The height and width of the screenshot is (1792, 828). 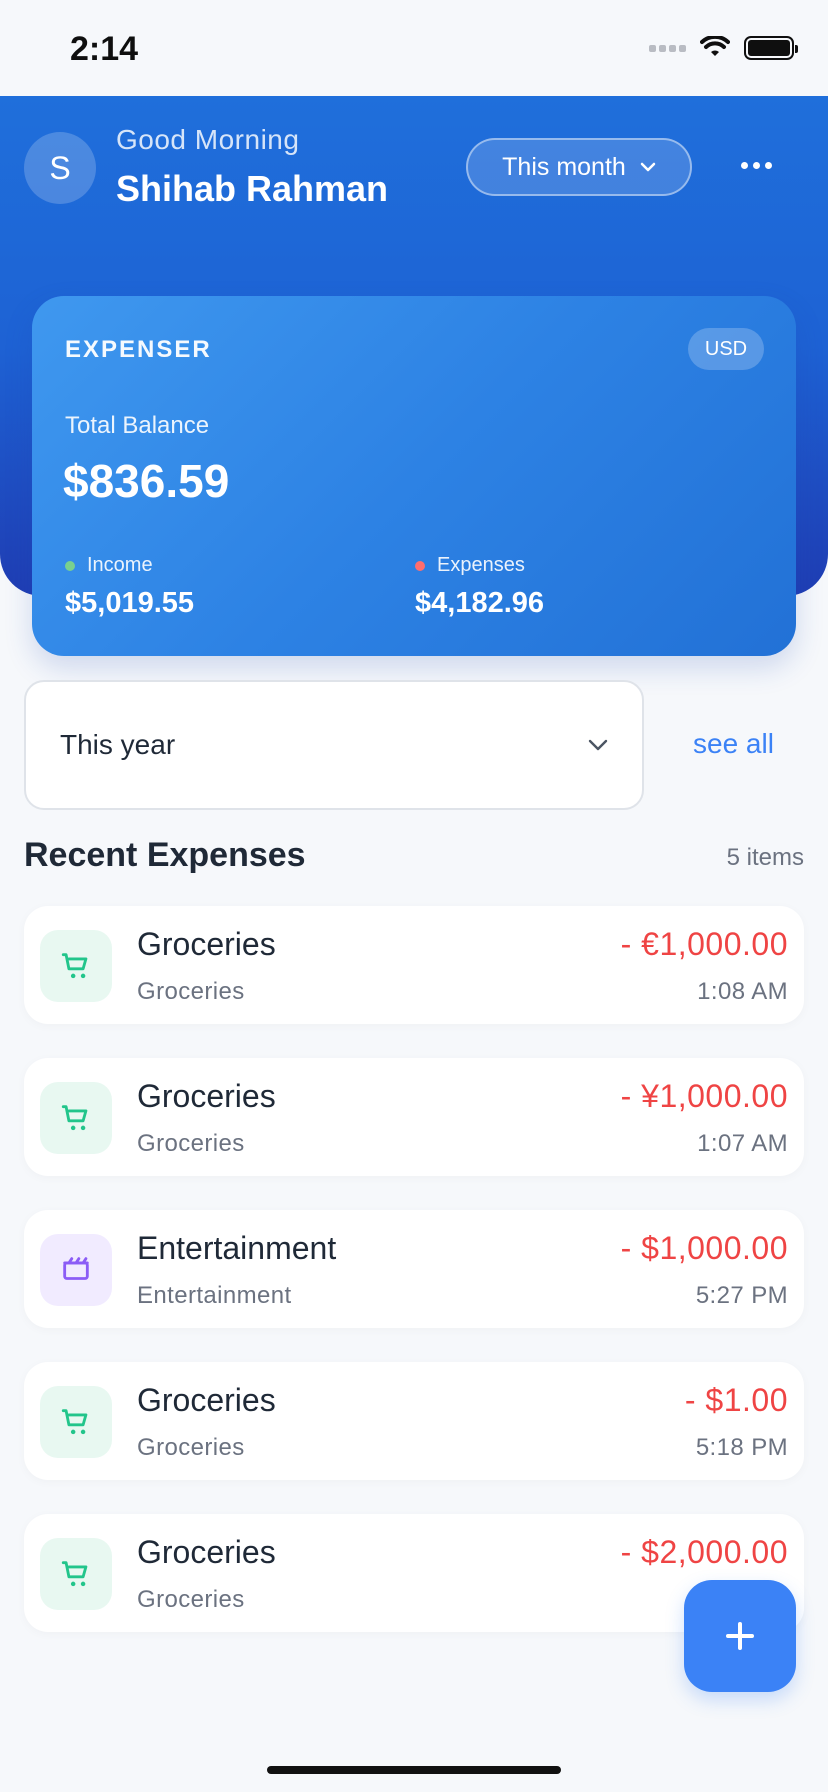 What do you see at coordinates (104, 49) in the screenshot?
I see `status-time: 2:14` at bounding box center [104, 49].